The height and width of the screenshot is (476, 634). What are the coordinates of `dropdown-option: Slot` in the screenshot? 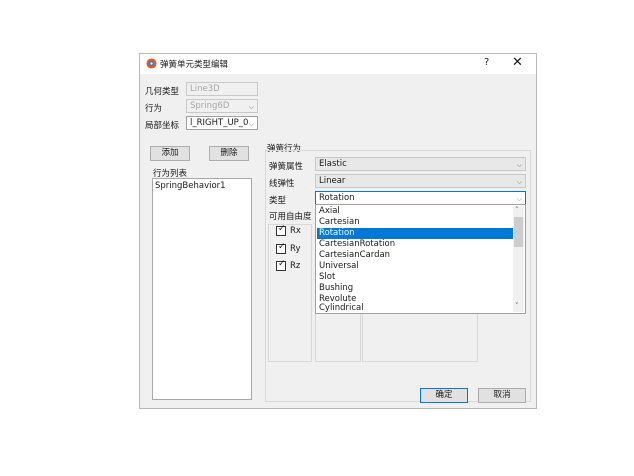 It's located at (415, 277).